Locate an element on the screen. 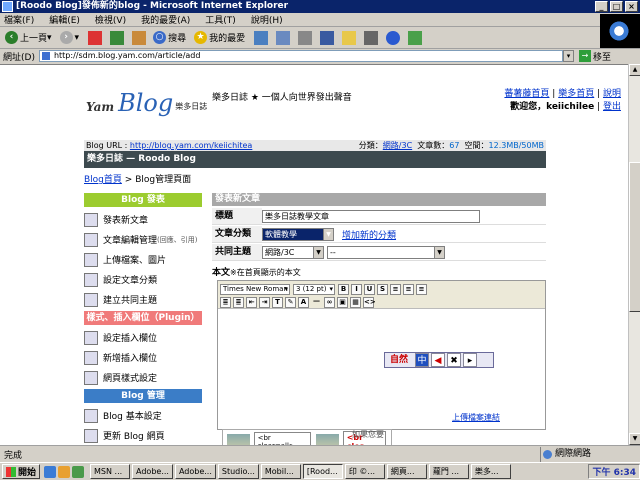 The image size is (640, 480). strike-button: S is located at coordinates (382, 289).